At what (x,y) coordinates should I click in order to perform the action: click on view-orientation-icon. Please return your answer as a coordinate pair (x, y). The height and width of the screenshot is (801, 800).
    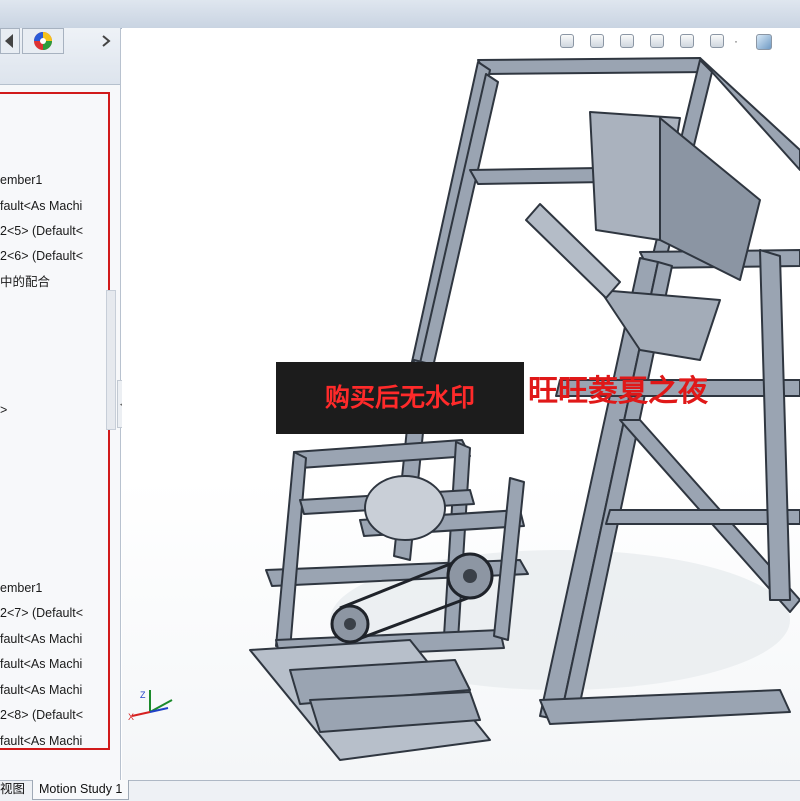
    Looking at the image, I should click on (687, 41).